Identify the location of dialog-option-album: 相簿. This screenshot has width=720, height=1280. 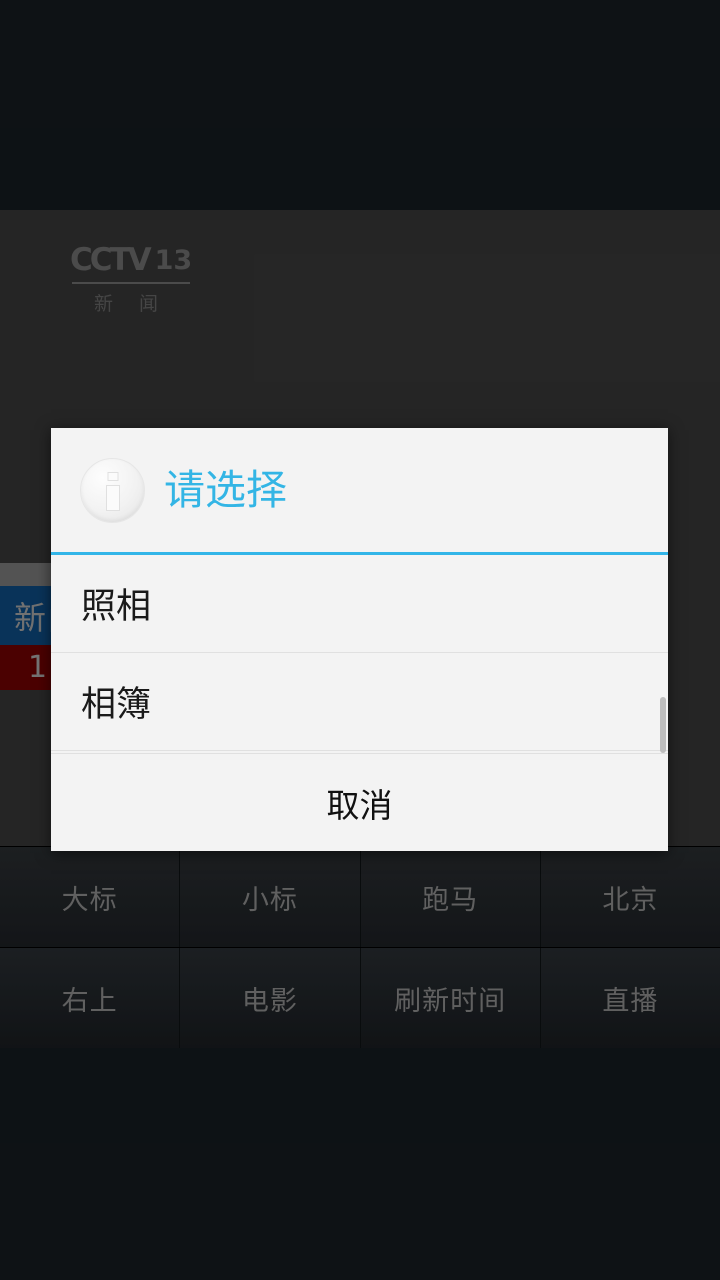
(359, 702).